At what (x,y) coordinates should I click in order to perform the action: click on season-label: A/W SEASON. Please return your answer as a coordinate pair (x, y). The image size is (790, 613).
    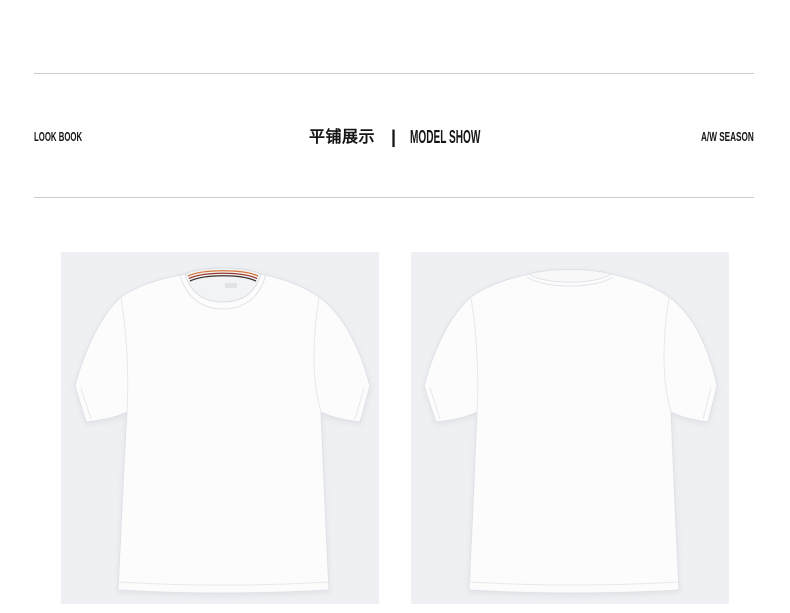
    Looking at the image, I should click on (727, 136).